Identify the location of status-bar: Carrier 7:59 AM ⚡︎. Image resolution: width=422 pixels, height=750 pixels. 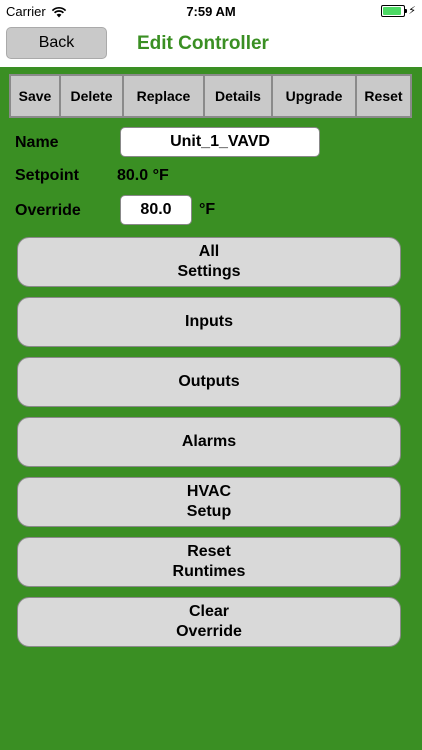
(211, 11).